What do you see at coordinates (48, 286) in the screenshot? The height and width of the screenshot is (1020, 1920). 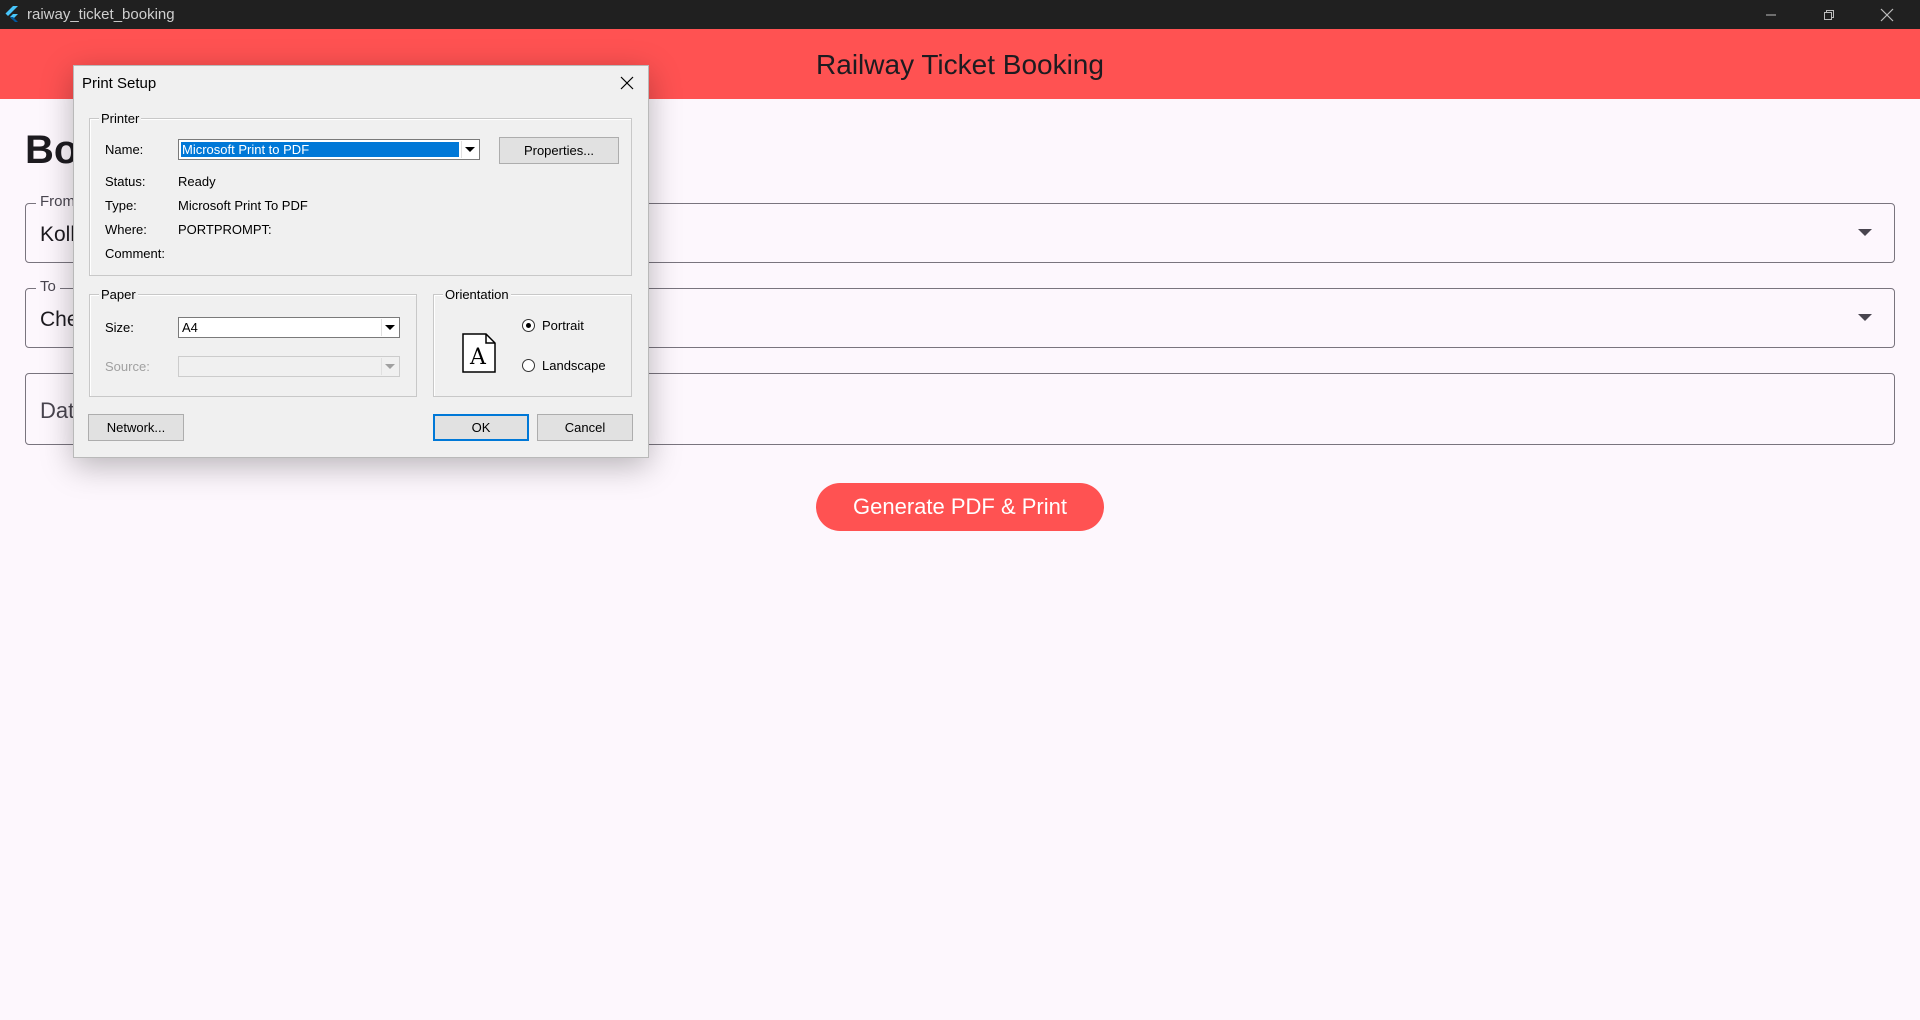 I see `to-label: To` at bounding box center [48, 286].